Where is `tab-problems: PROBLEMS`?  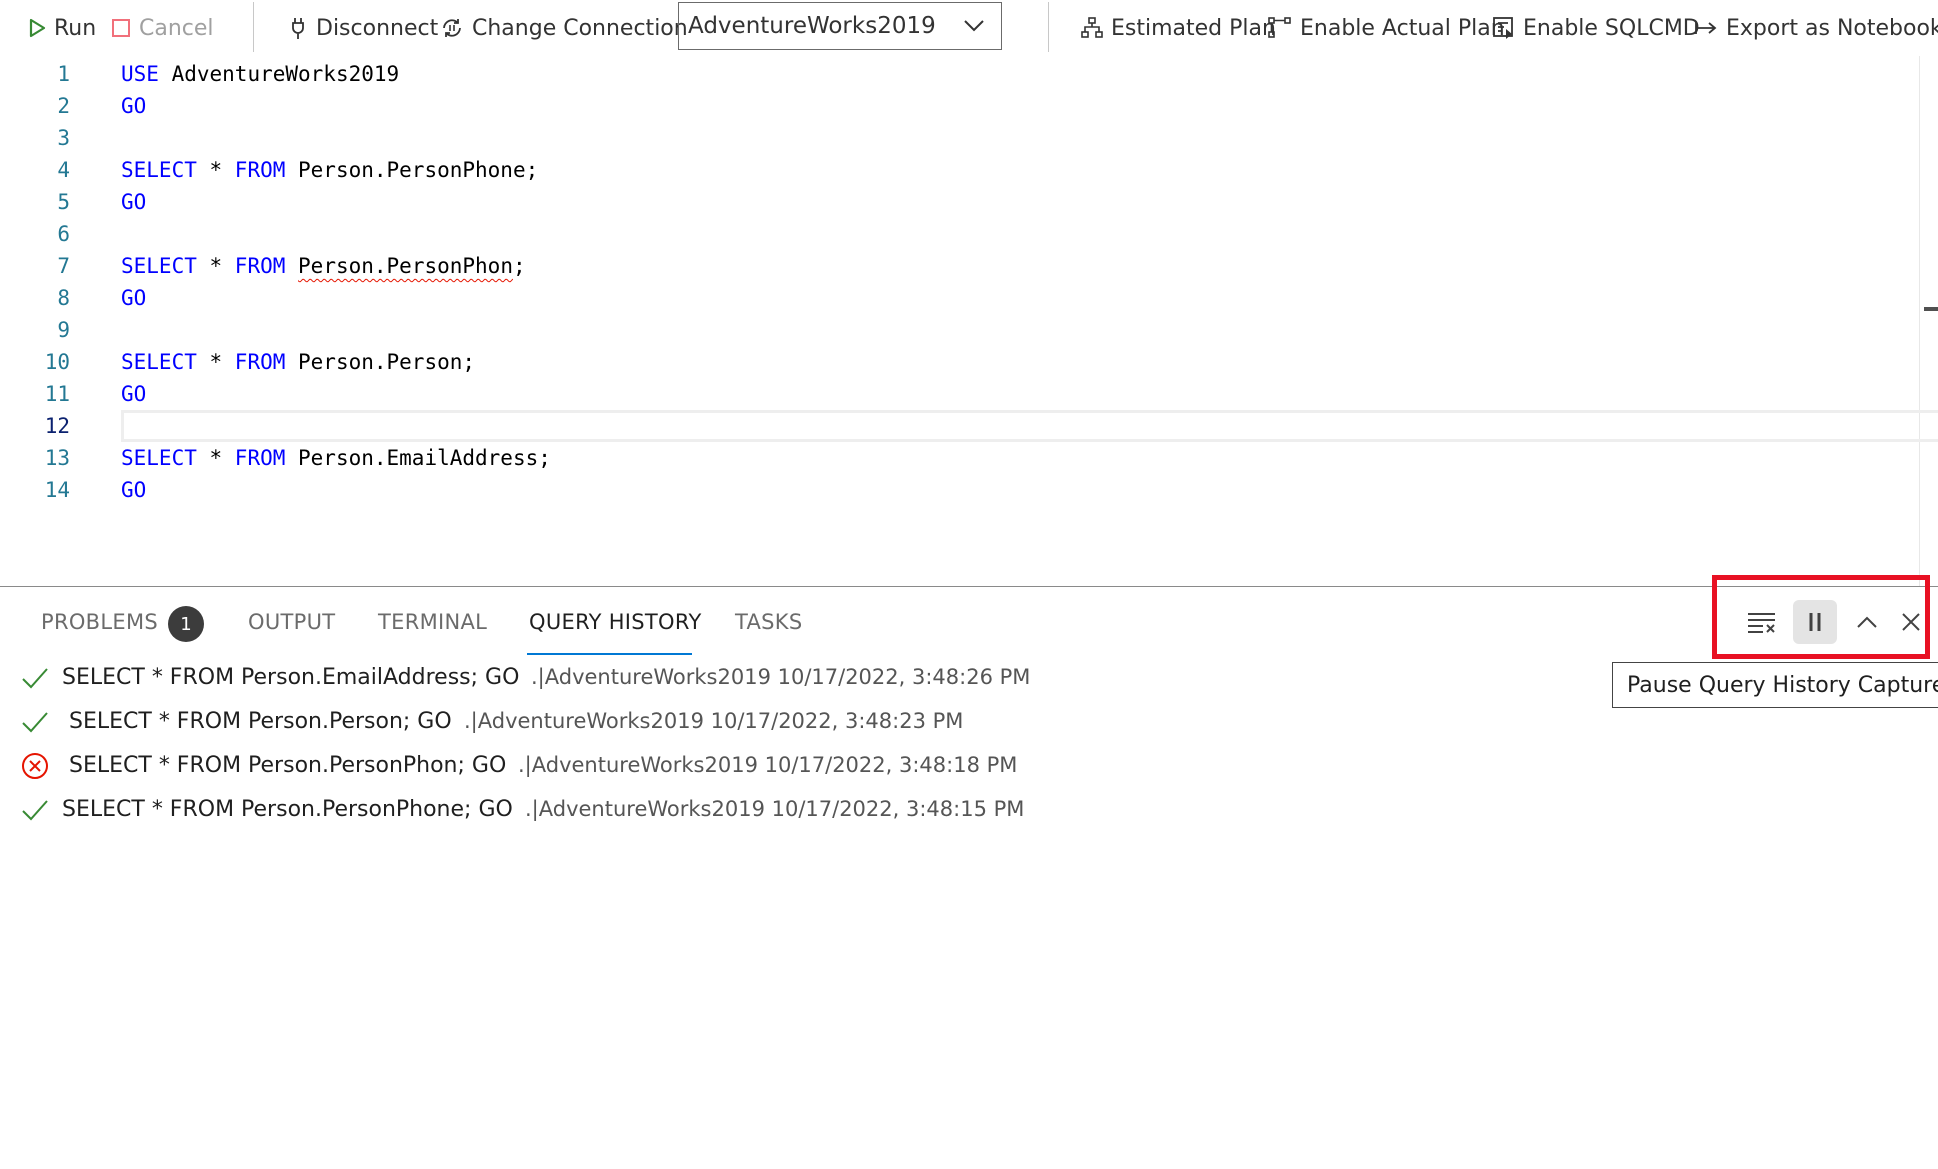
tab-problems: PROBLEMS is located at coordinates (99, 622).